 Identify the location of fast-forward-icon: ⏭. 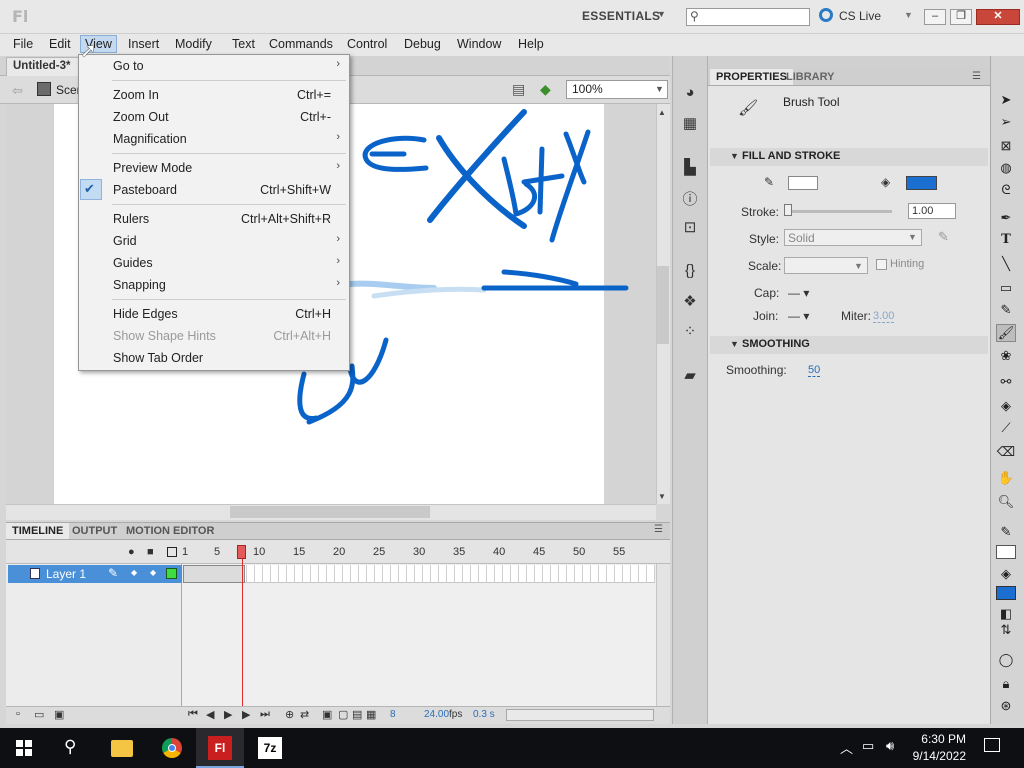
(265, 714).